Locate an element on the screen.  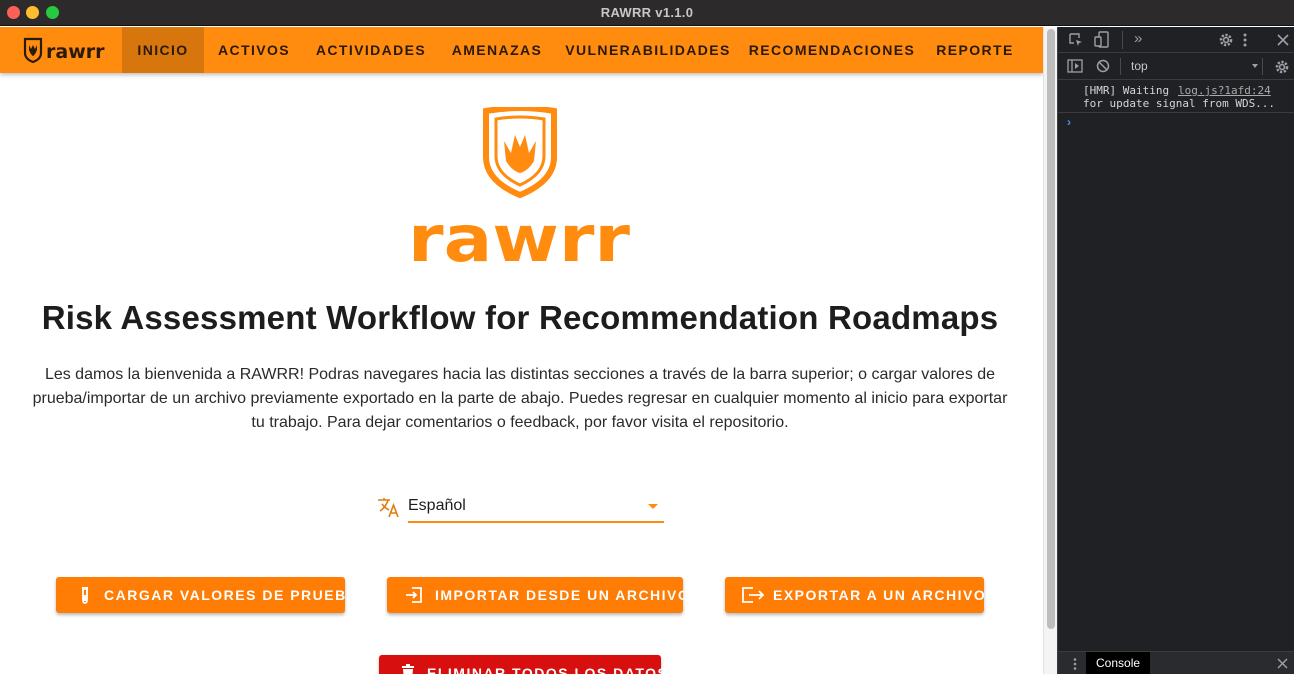
nav-tab-vulnerabilidades: VULNERABILIDADES is located at coordinates (648, 50).